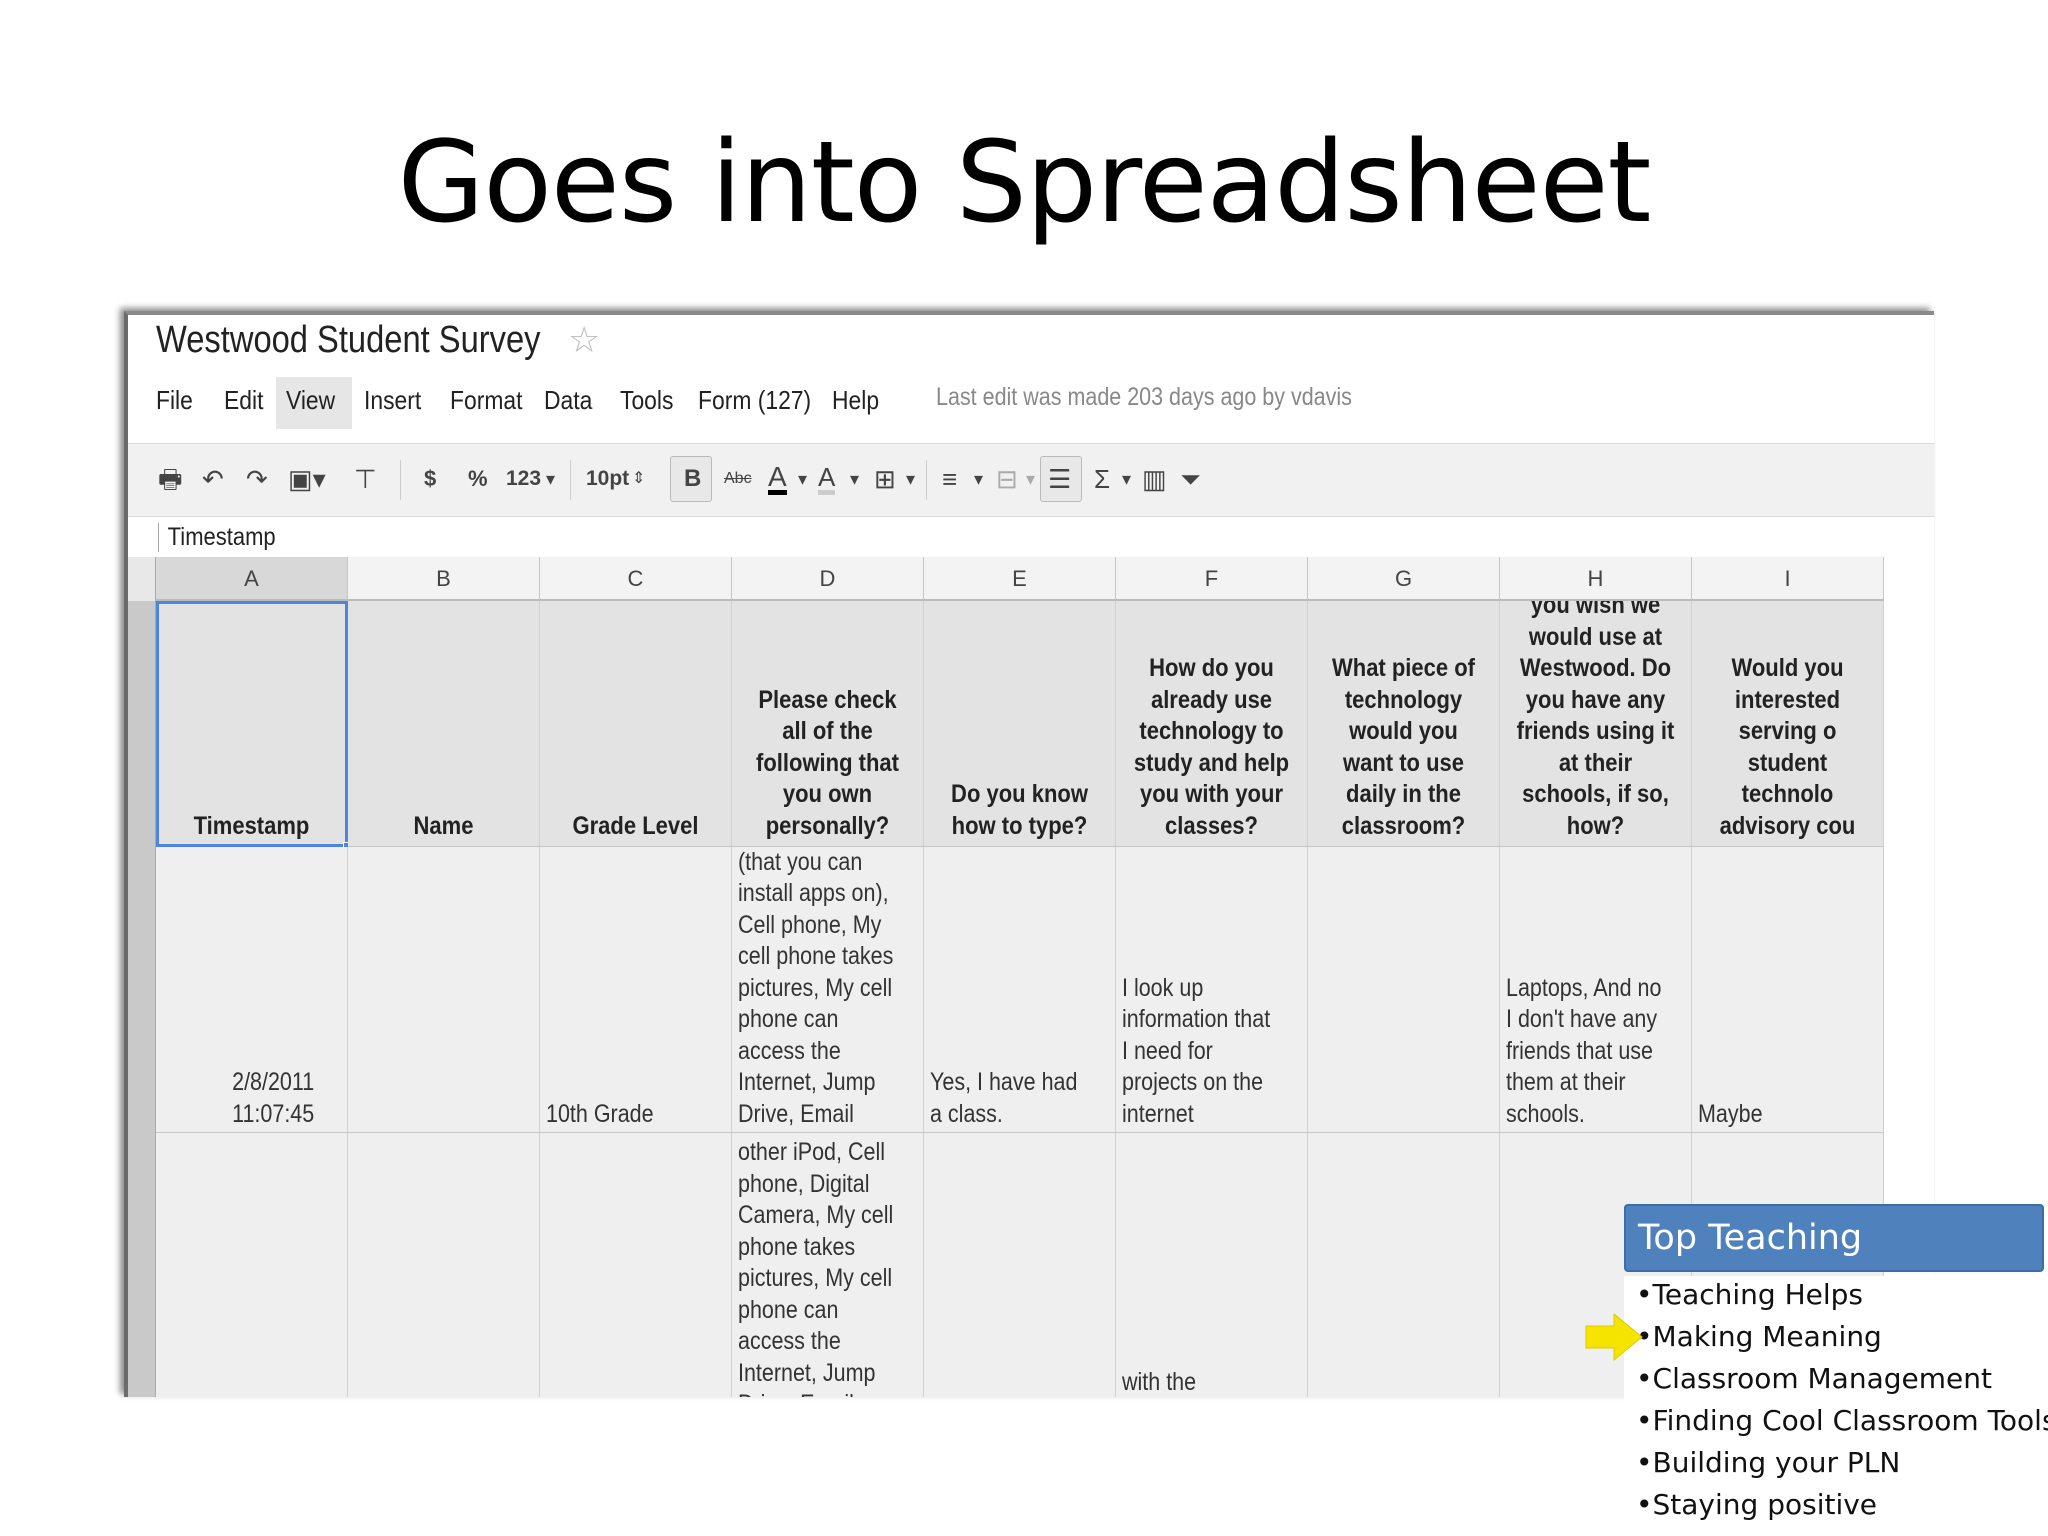 The image size is (2048, 1536). I want to click on star-icon: ☆, so click(584, 340).